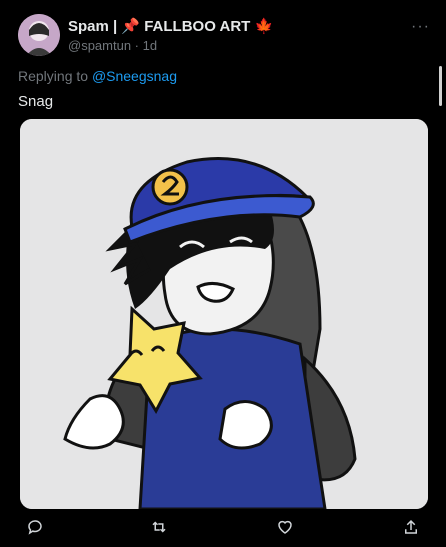 This screenshot has height=547, width=446. What do you see at coordinates (35, 527) in the screenshot?
I see `reply-icon` at bounding box center [35, 527].